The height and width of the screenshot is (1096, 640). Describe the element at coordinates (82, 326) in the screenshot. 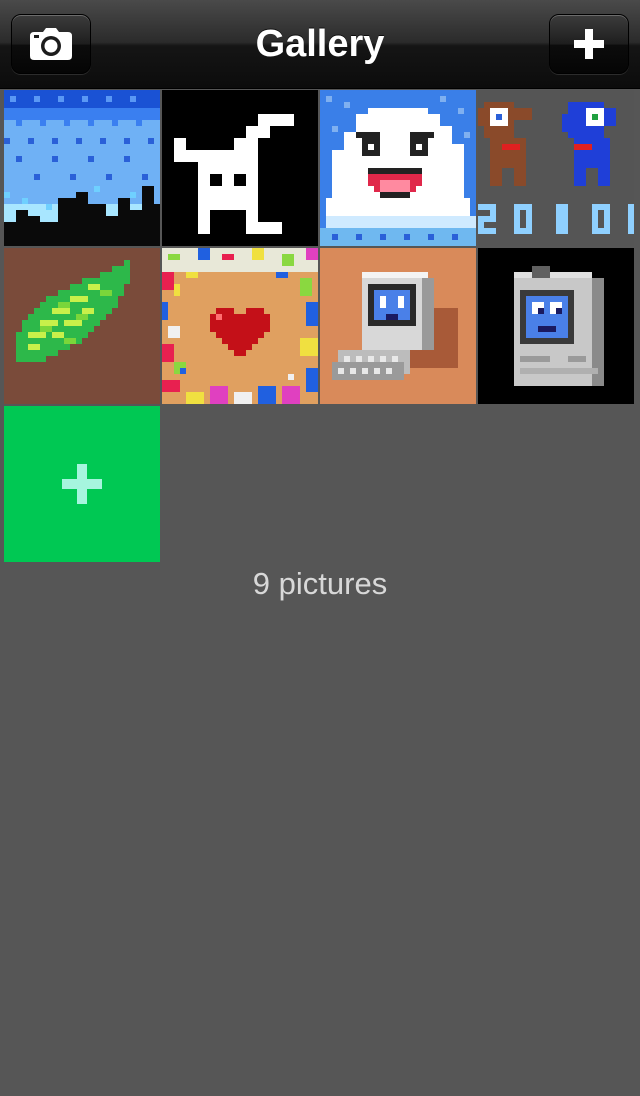

I see `picture-thumbnail-green-leaf` at that location.